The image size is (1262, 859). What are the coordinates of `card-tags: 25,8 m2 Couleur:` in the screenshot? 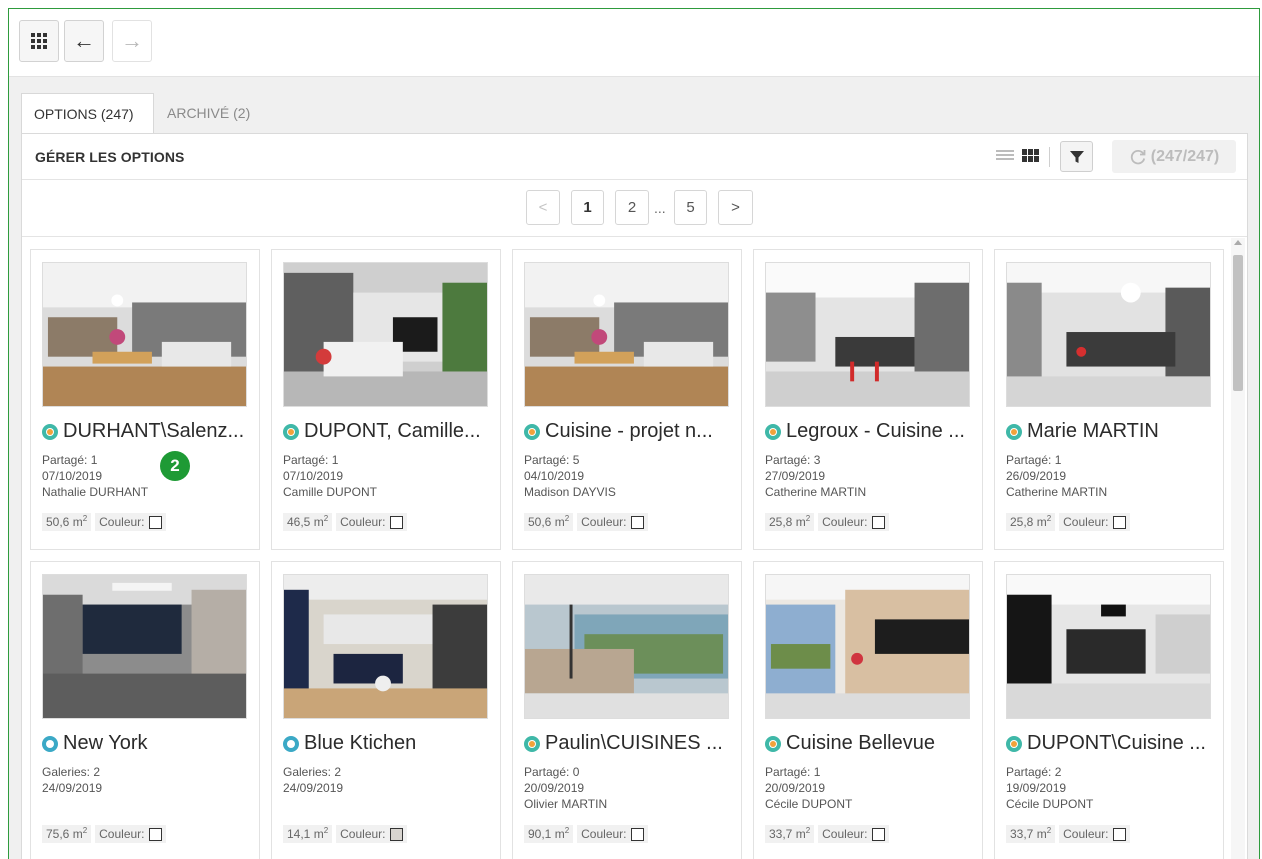 It's located at (827, 522).